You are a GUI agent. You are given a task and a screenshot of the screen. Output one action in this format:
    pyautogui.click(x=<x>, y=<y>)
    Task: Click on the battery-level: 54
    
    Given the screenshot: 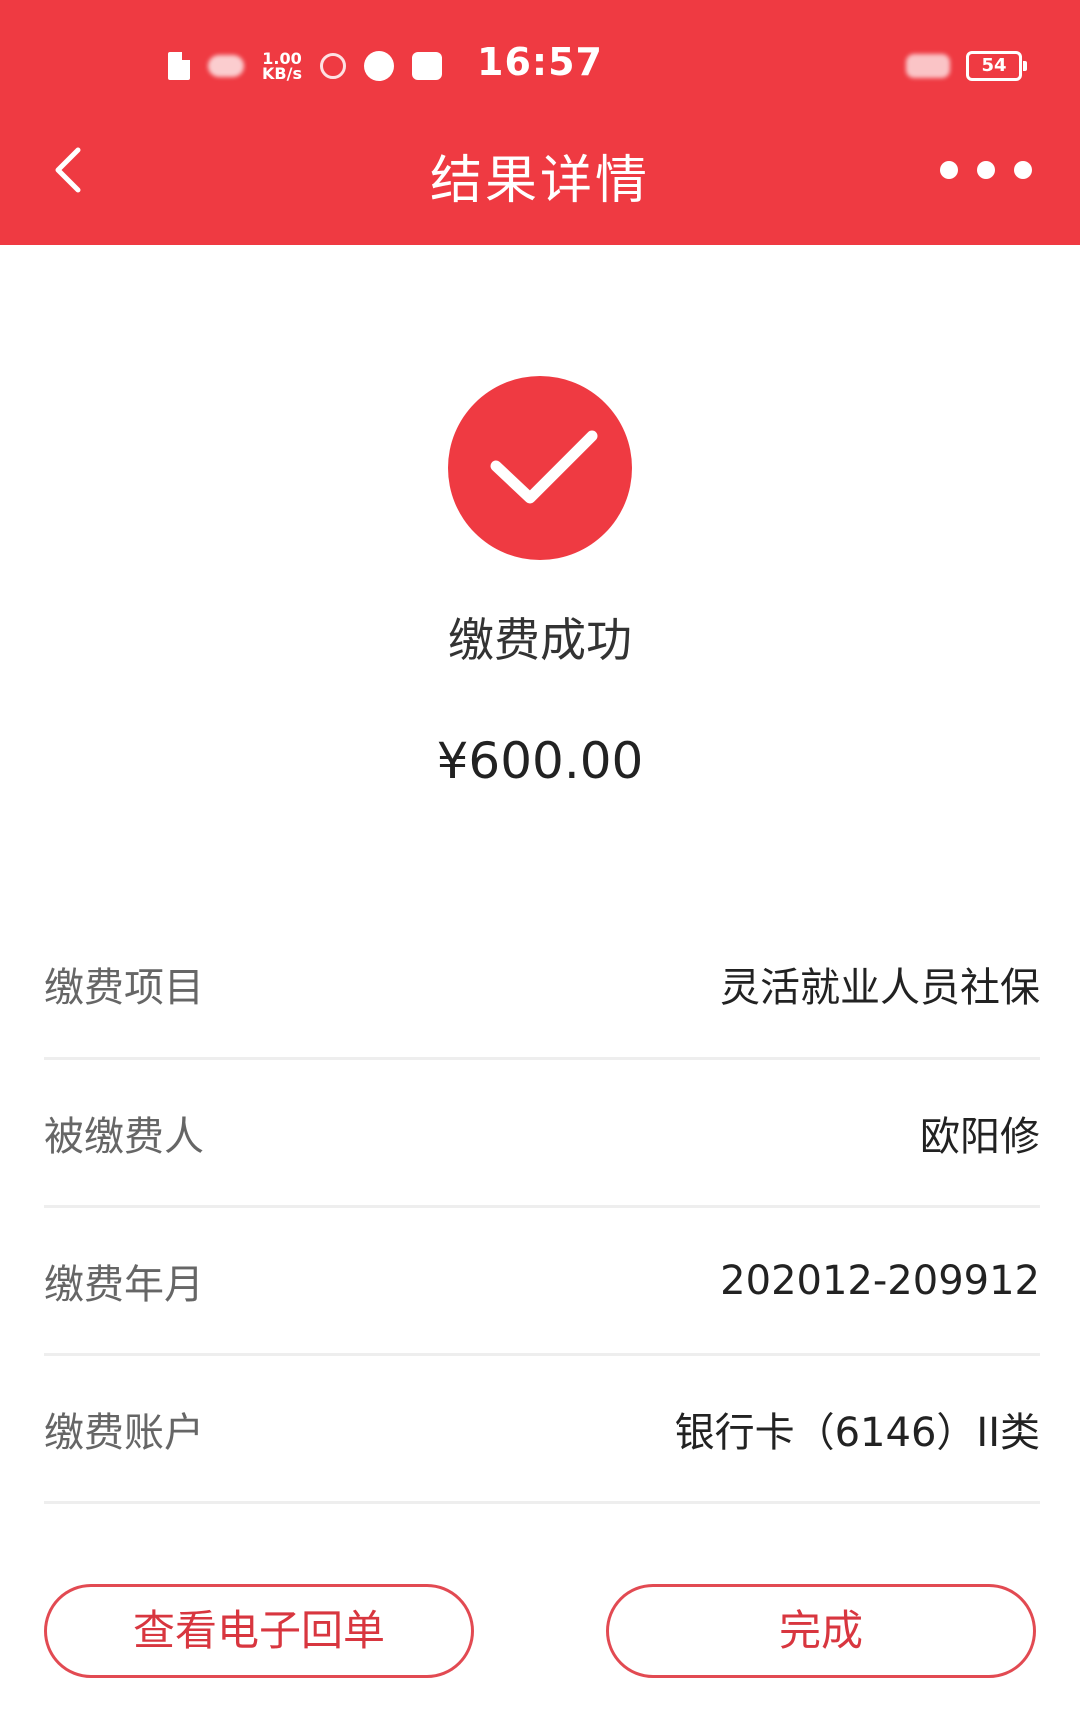 What is the action you would take?
    pyautogui.click(x=994, y=65)
    